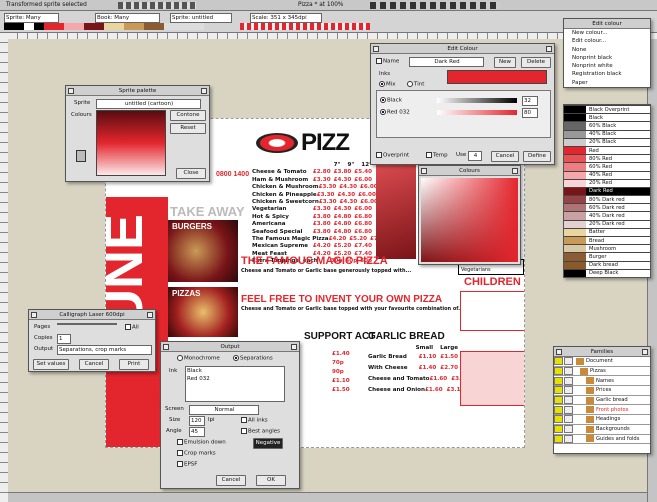 The image size is (657, 502). I want to click on palette-entry: Batter, so click(607, 231).